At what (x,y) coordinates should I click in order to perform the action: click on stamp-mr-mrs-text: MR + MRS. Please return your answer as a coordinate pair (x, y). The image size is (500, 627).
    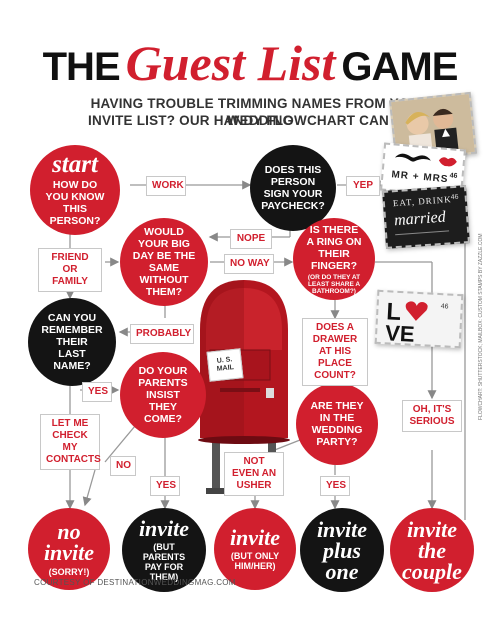
    Looking at the image, I should click on (419, 177).